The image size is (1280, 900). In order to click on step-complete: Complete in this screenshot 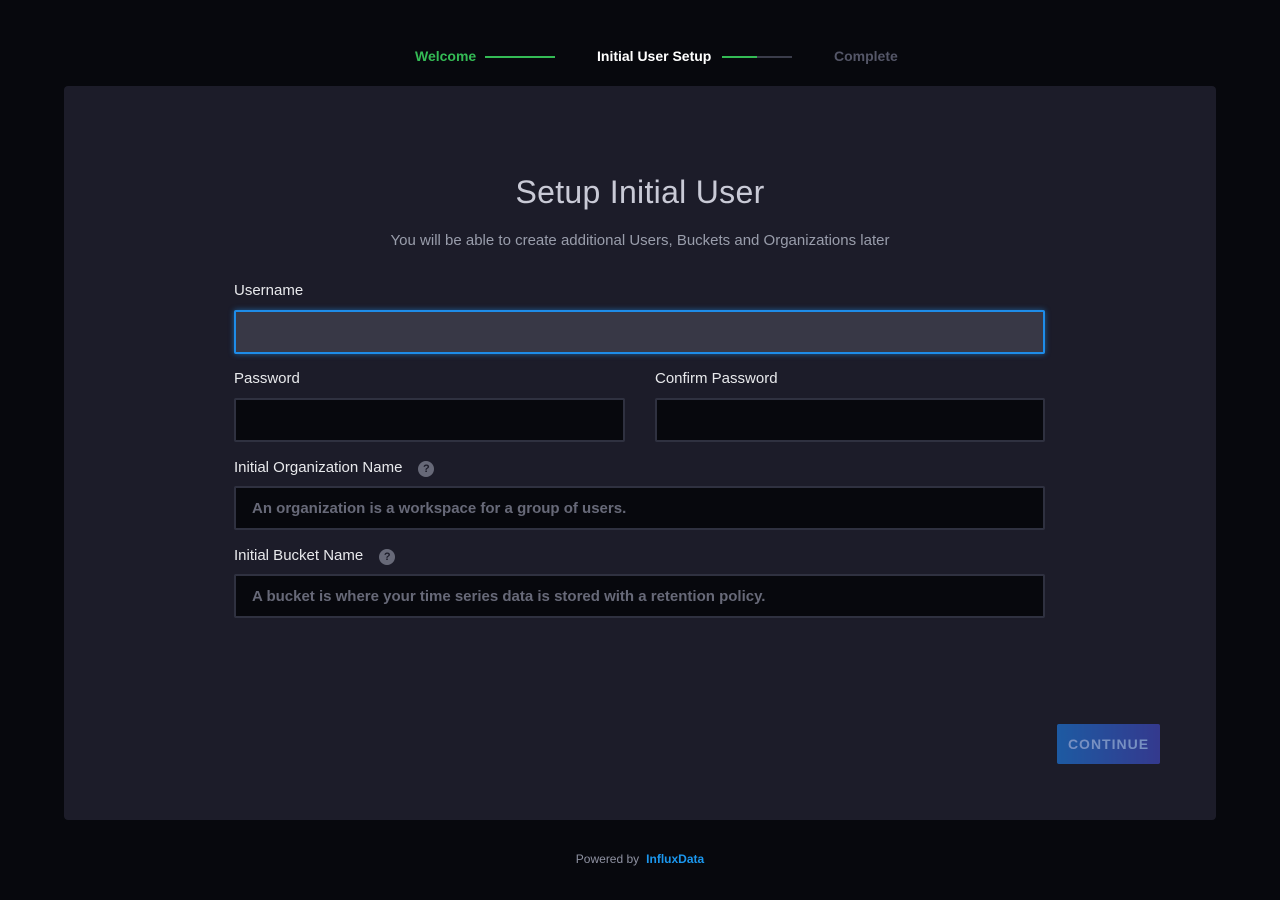, I will do `click(866, 56)`.